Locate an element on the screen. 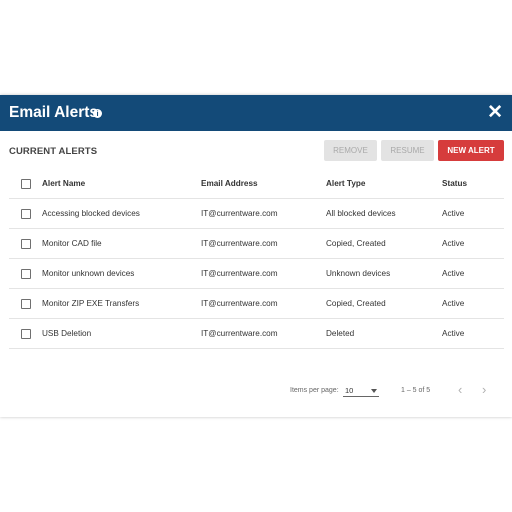 Image resolution: width=512 pixels, height=512 pixels. remove-button: REMOVE is located at coordinates (350, 150).